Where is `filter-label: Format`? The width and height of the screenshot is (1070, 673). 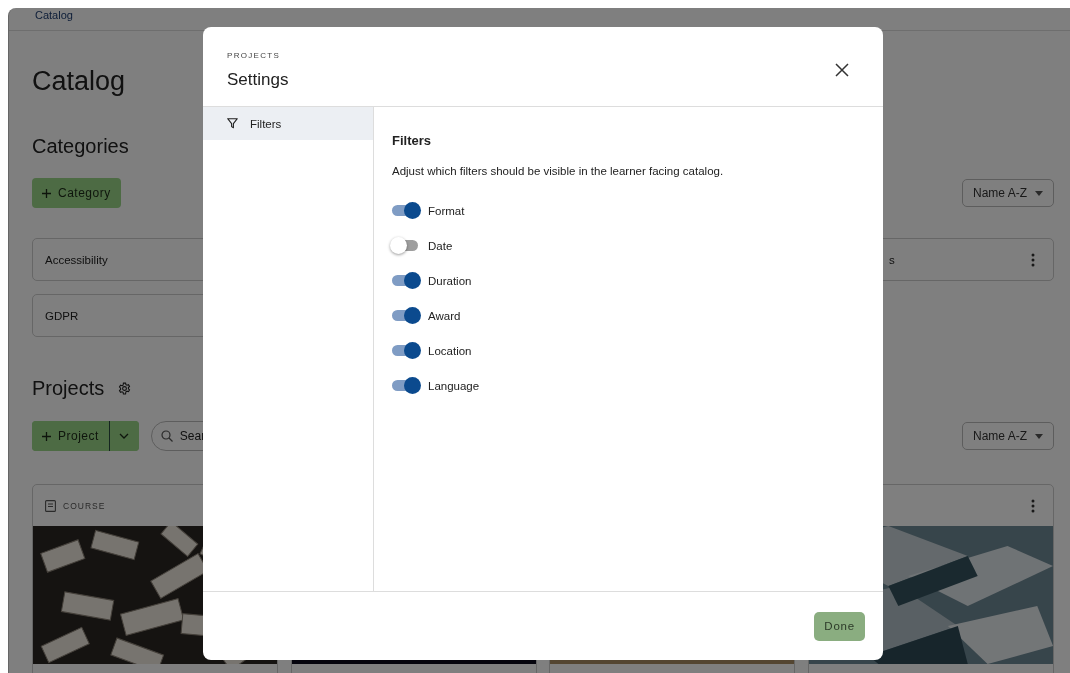
filter-label: Format is located at coordinates (446, 210).